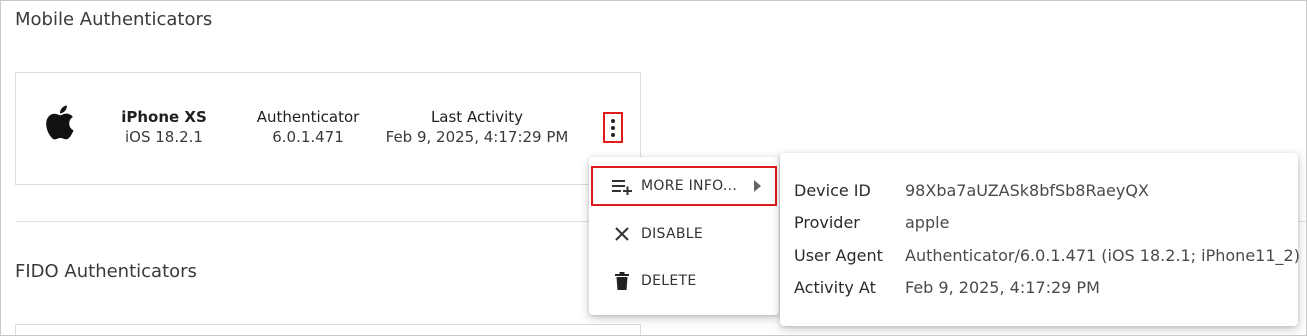 Image resolution: width=1307 pixels, height=336 pixels. I want to click on close-icon, so click(622, 234).